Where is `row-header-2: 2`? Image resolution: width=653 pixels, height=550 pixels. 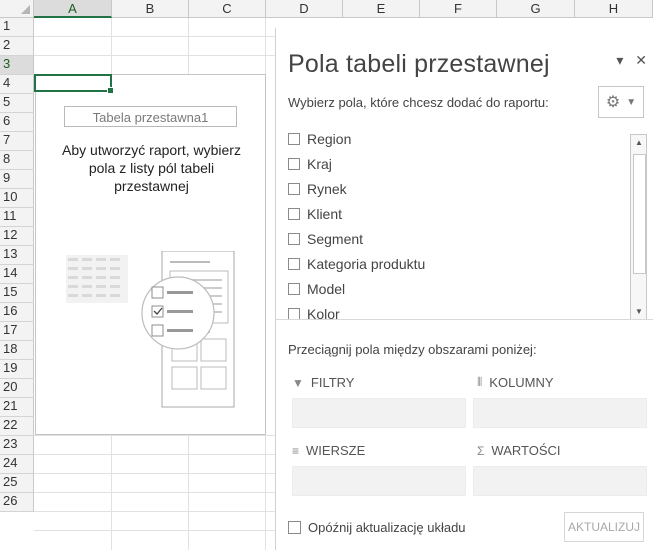
row-header-2: 2 is located at coordinates (17, 46).